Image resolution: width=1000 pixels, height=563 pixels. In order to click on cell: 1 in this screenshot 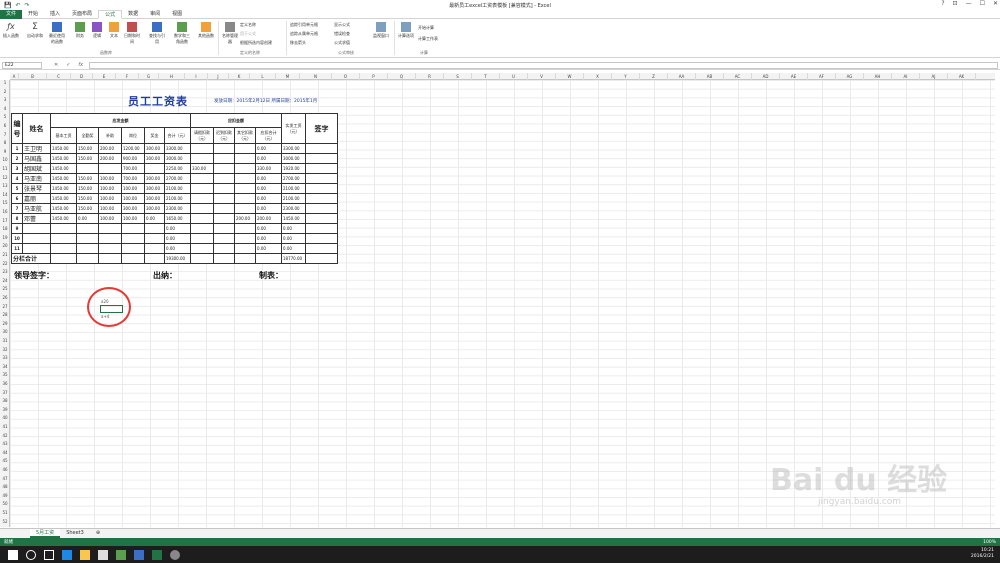, I will do `click(17, 148)`.